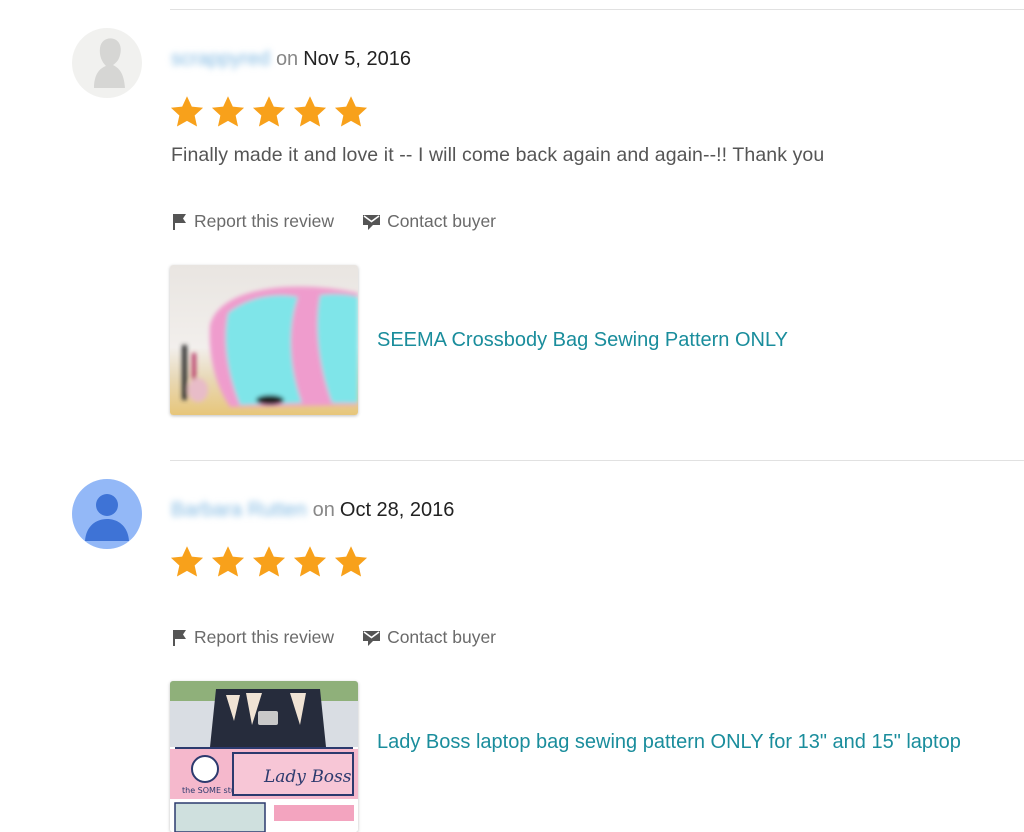 Image resolution: width=1024 pixels, height=832 pixels. Describe the element at coordinates (582, 340) in the screenshot. I see `product-link: SEEMA Crossbody Bag Sewing Pattern ONLY` at that location.